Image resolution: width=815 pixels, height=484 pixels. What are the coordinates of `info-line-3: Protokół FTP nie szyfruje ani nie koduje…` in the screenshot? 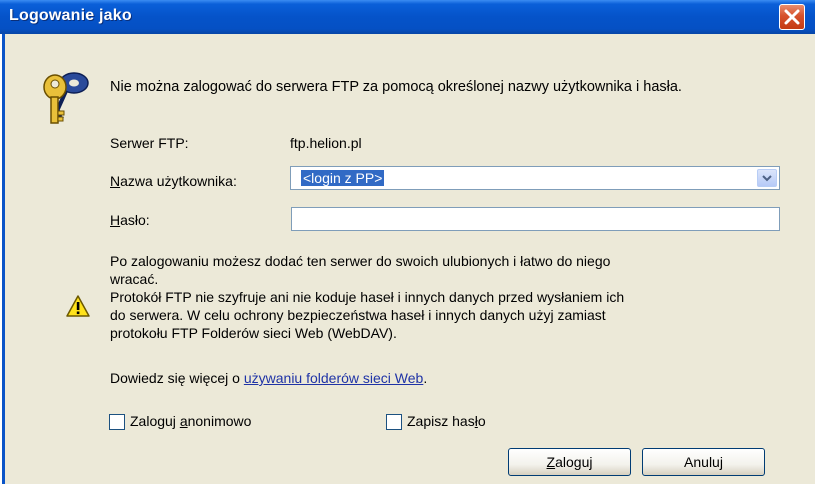 It's located at (367, 297).